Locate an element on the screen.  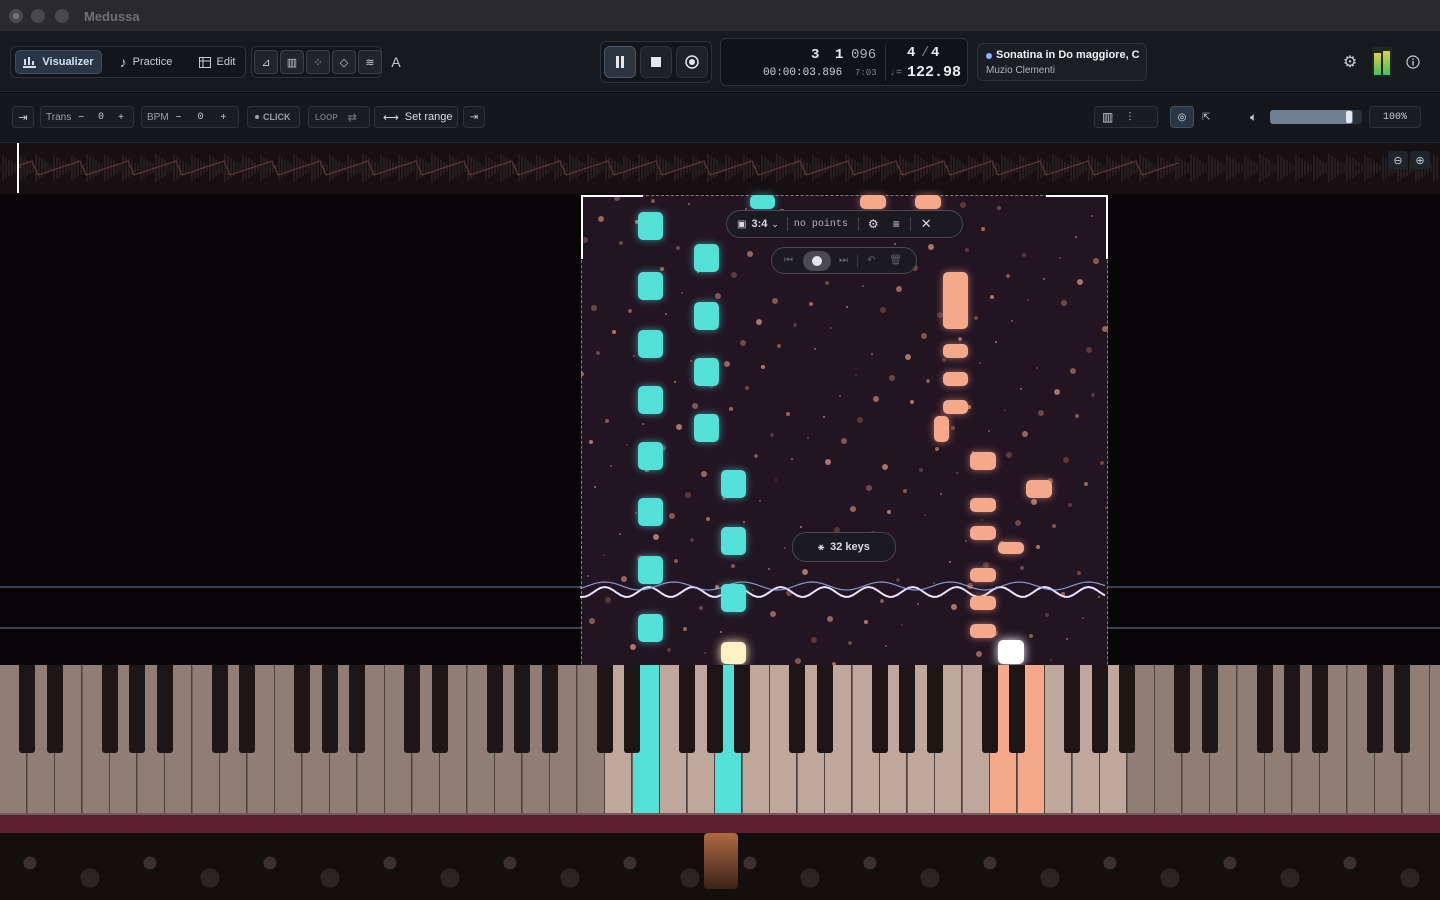
bpm-increment: + is located at coordinates (224, 117).